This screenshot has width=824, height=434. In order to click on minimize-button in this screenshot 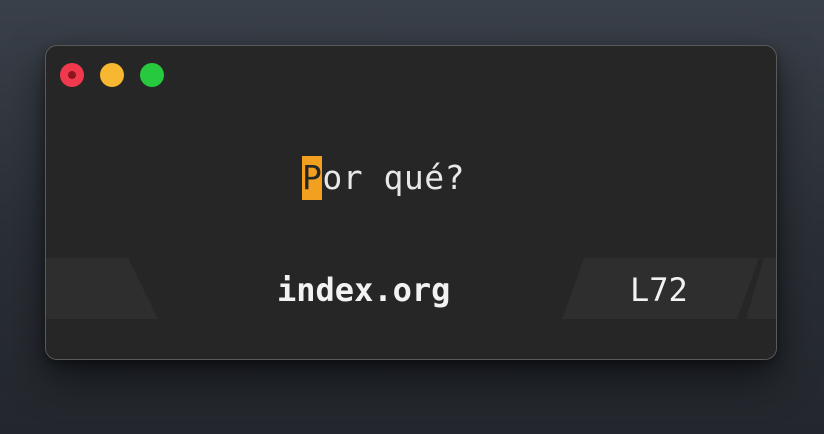, I will do `click(112, 75)`.